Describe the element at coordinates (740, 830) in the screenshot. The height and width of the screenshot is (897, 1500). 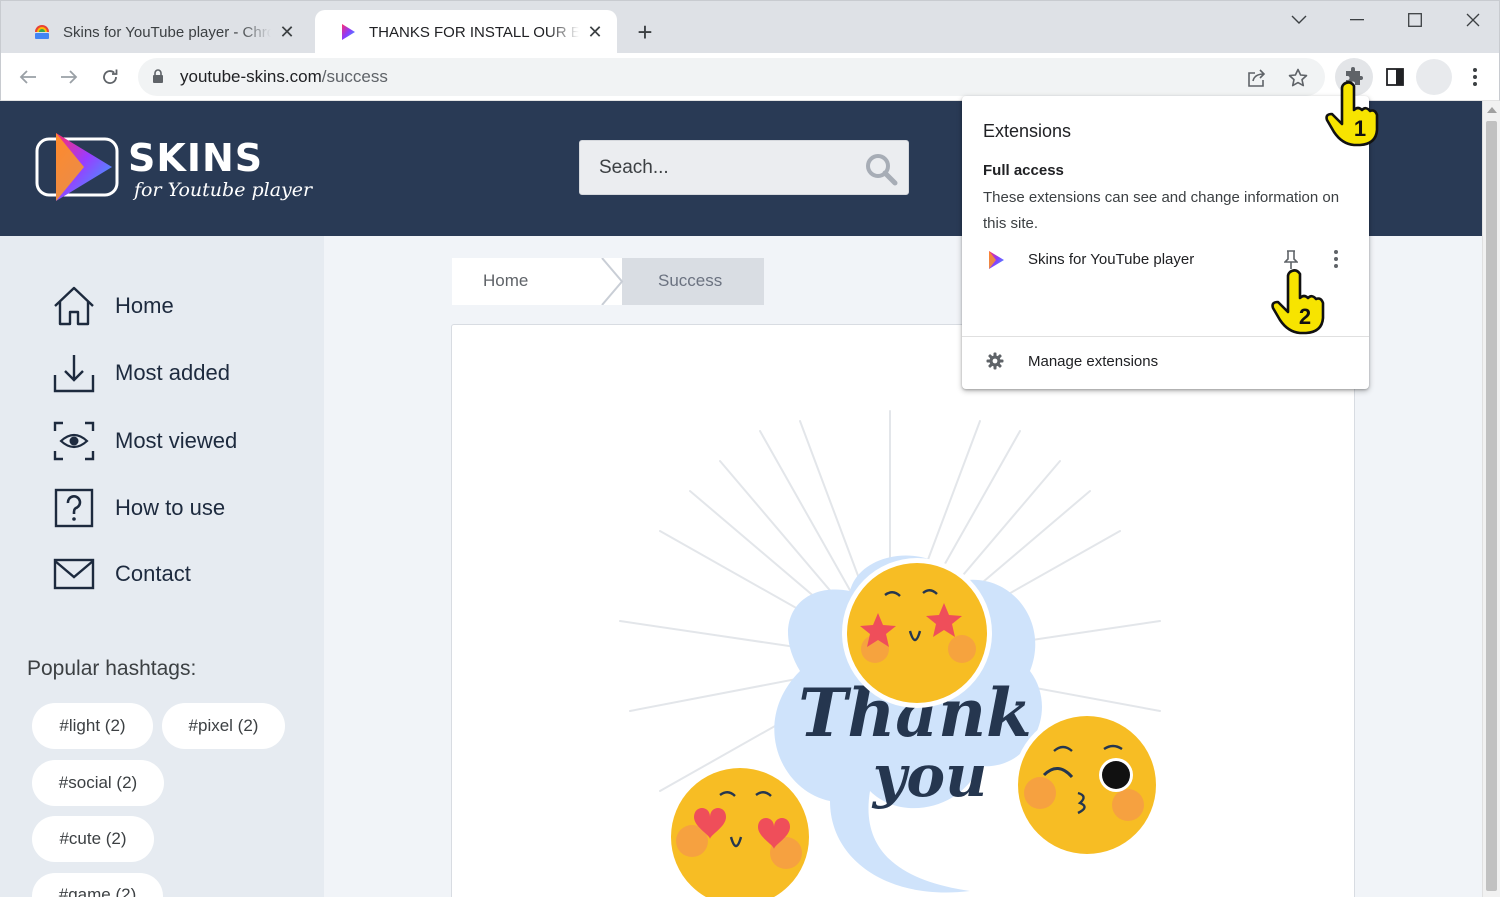
I see `heart-eyes-emoji-icon` at that location.